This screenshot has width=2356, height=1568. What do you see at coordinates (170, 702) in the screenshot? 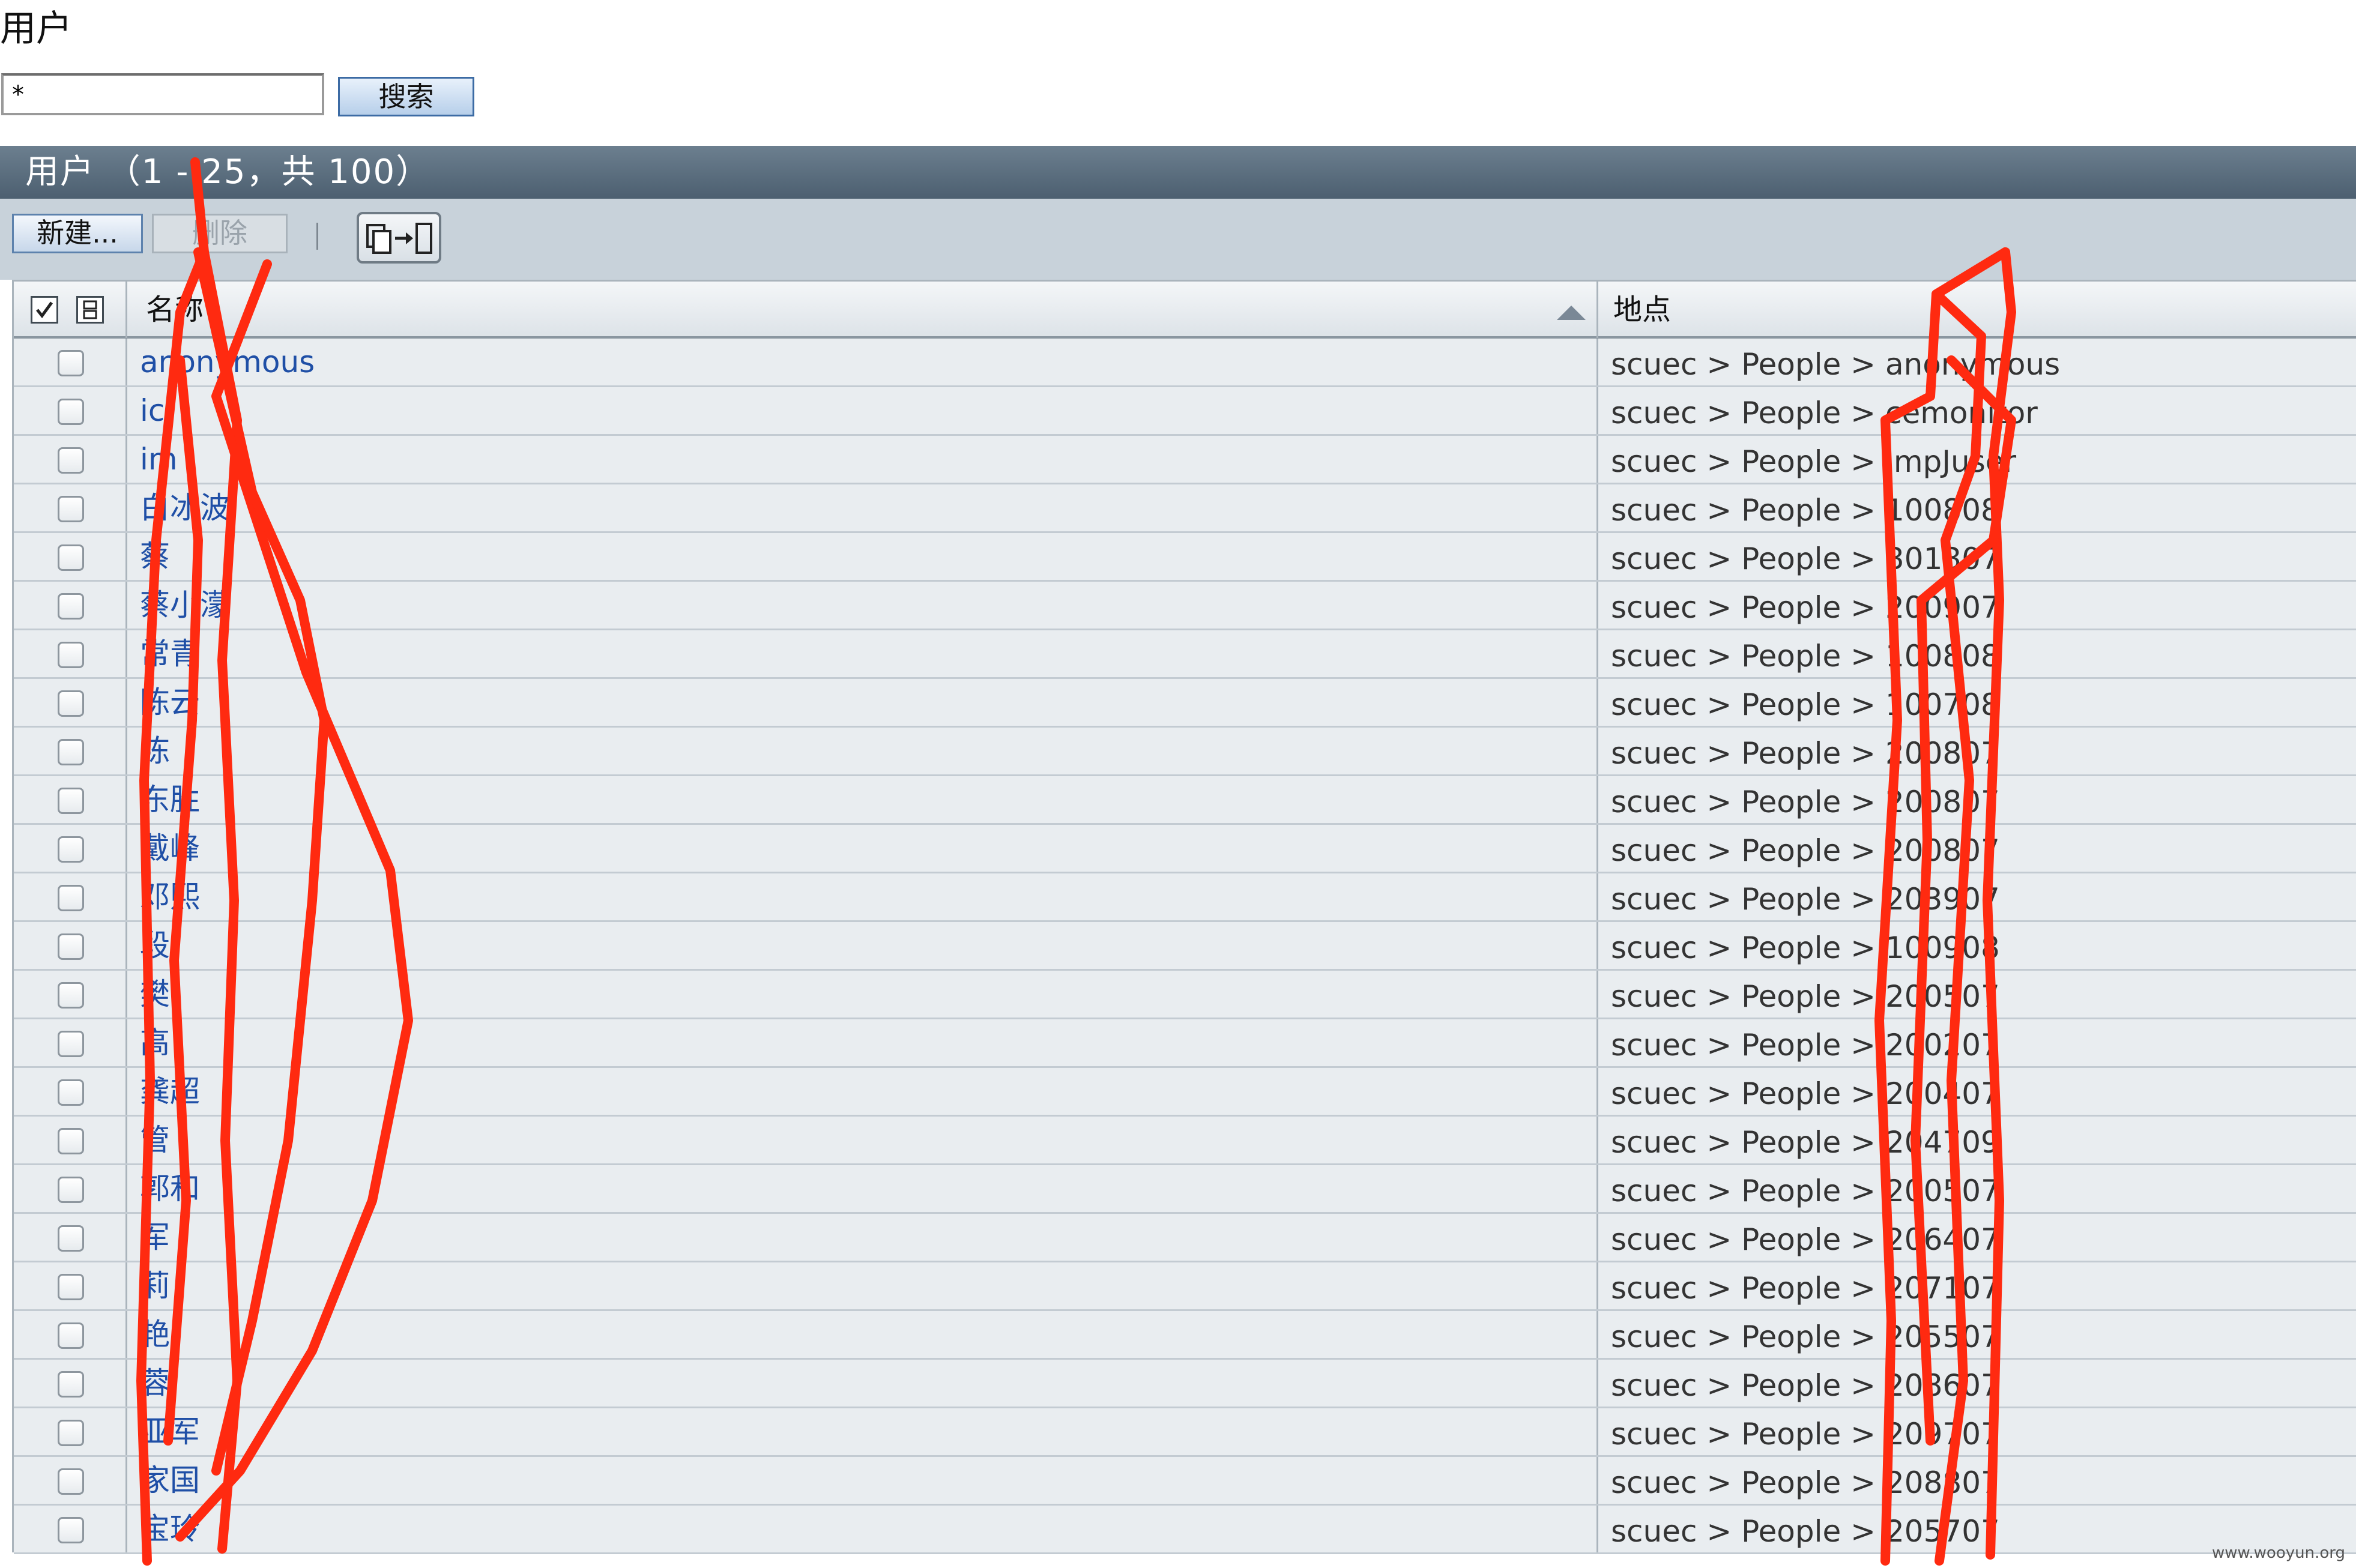
I see `user-name-link: 陈云` at bounding box center [170, 702].